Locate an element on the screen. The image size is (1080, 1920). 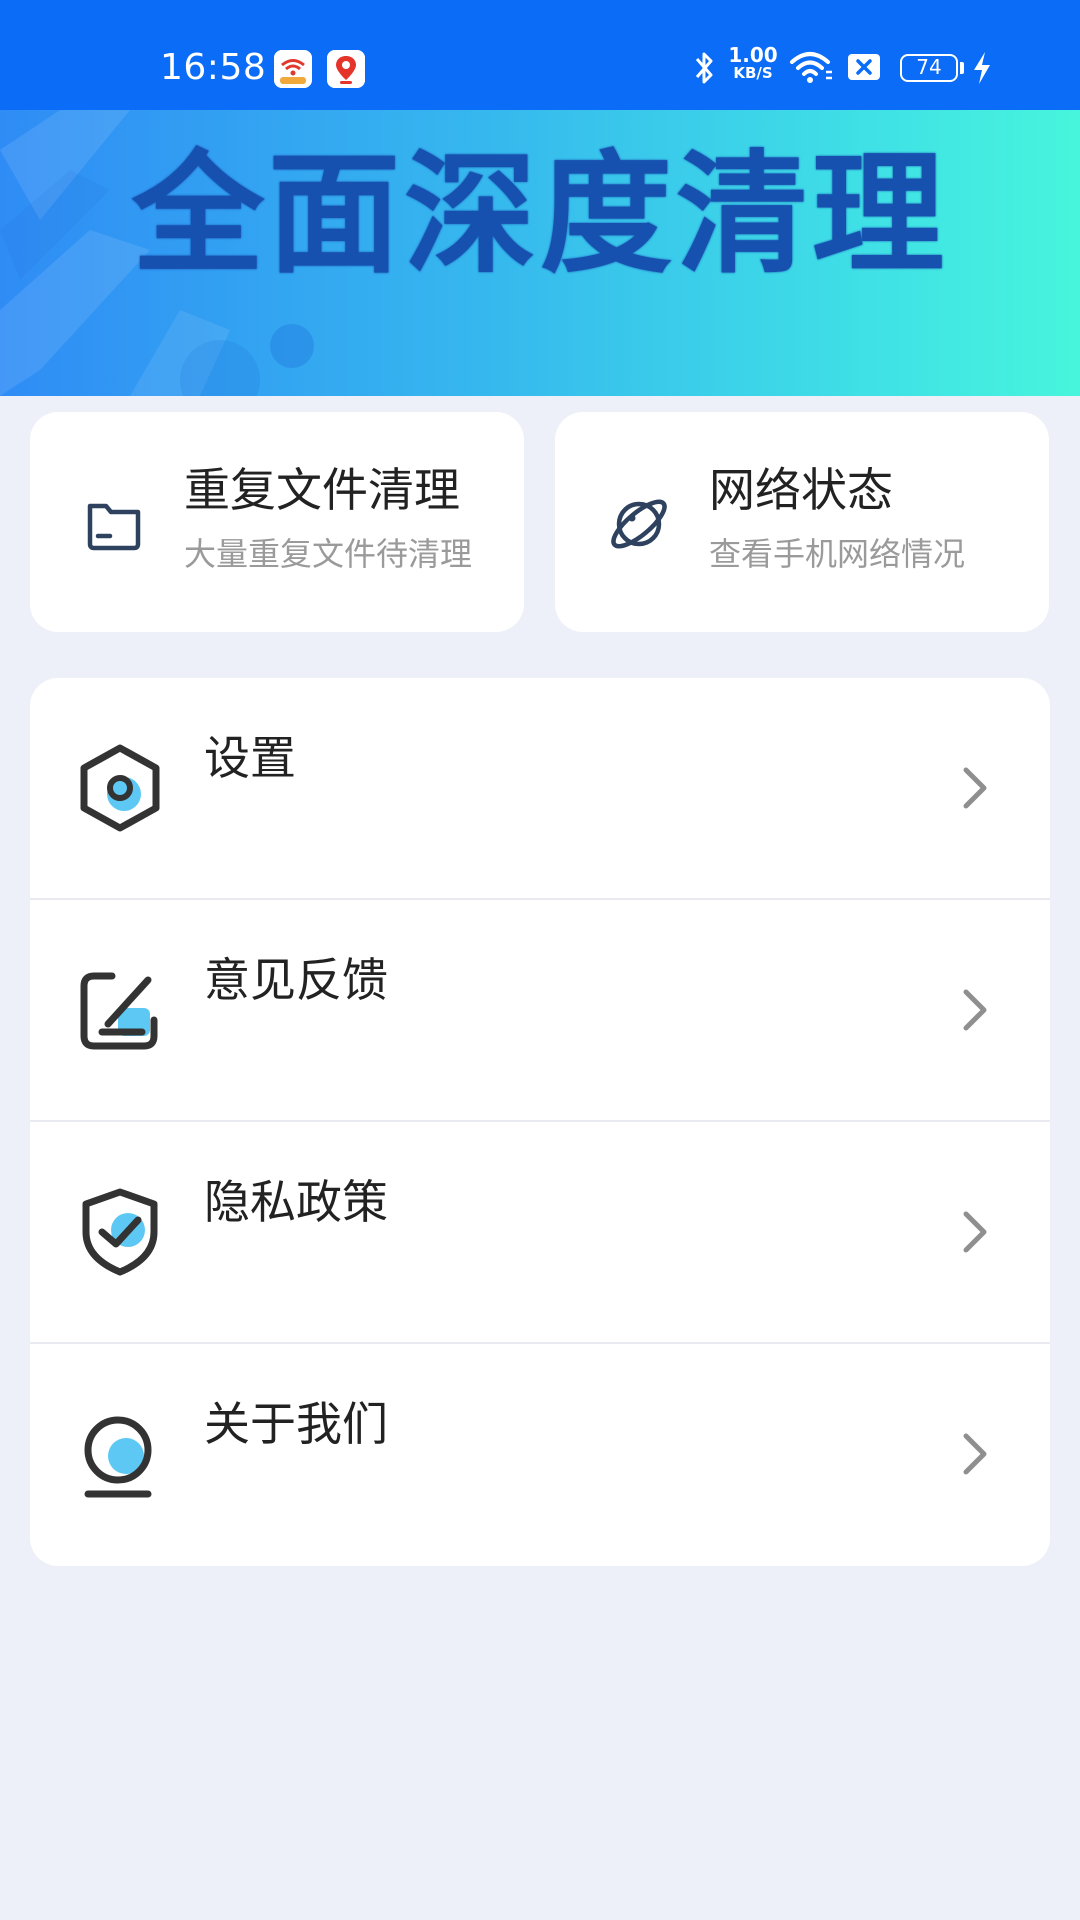
card-subtitle: 查看手机网络情况 is located at coordinates (837, 554).